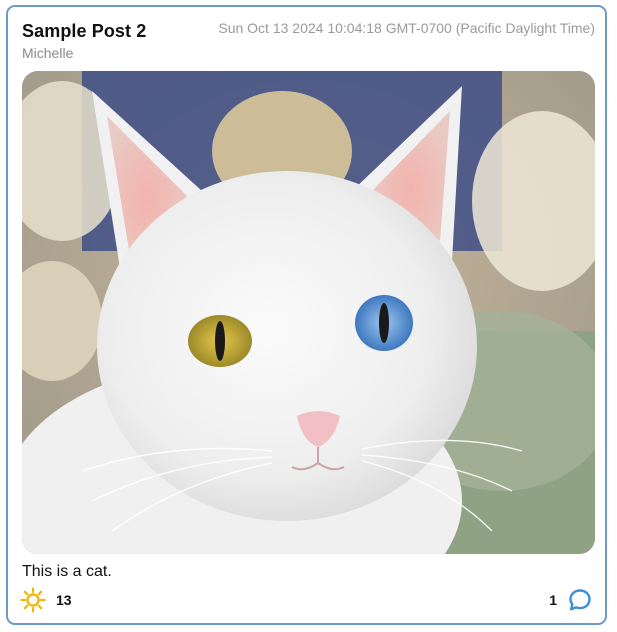  I want to click on post-caption: This is a cat., so click(67, 571).